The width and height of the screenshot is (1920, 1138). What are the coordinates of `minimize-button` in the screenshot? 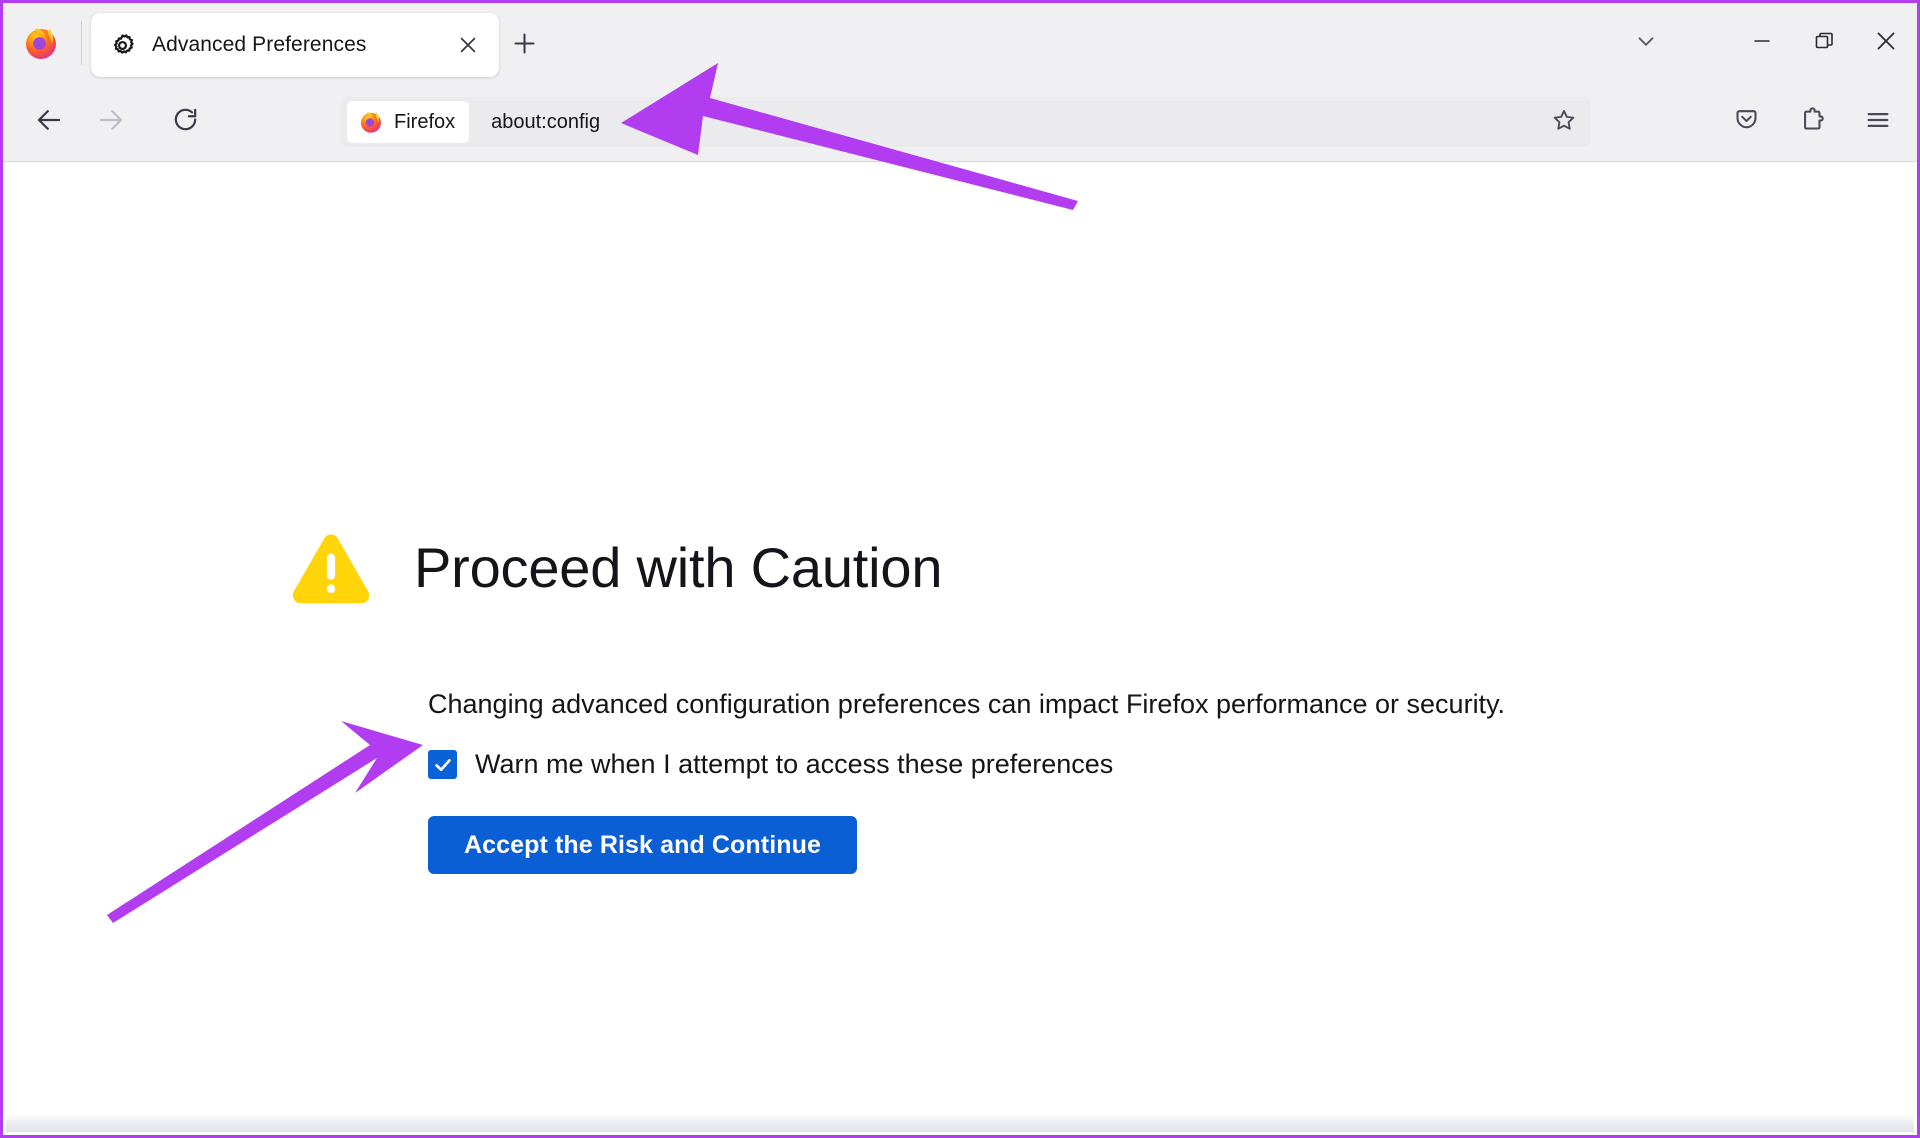 It's located at (1762, 43).